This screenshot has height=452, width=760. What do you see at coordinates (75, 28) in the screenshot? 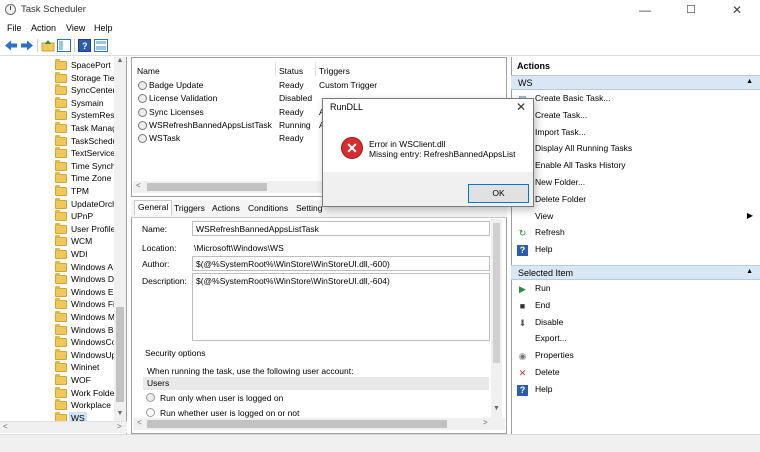
I see `menu-view: View` at bounding box center [75, 28].